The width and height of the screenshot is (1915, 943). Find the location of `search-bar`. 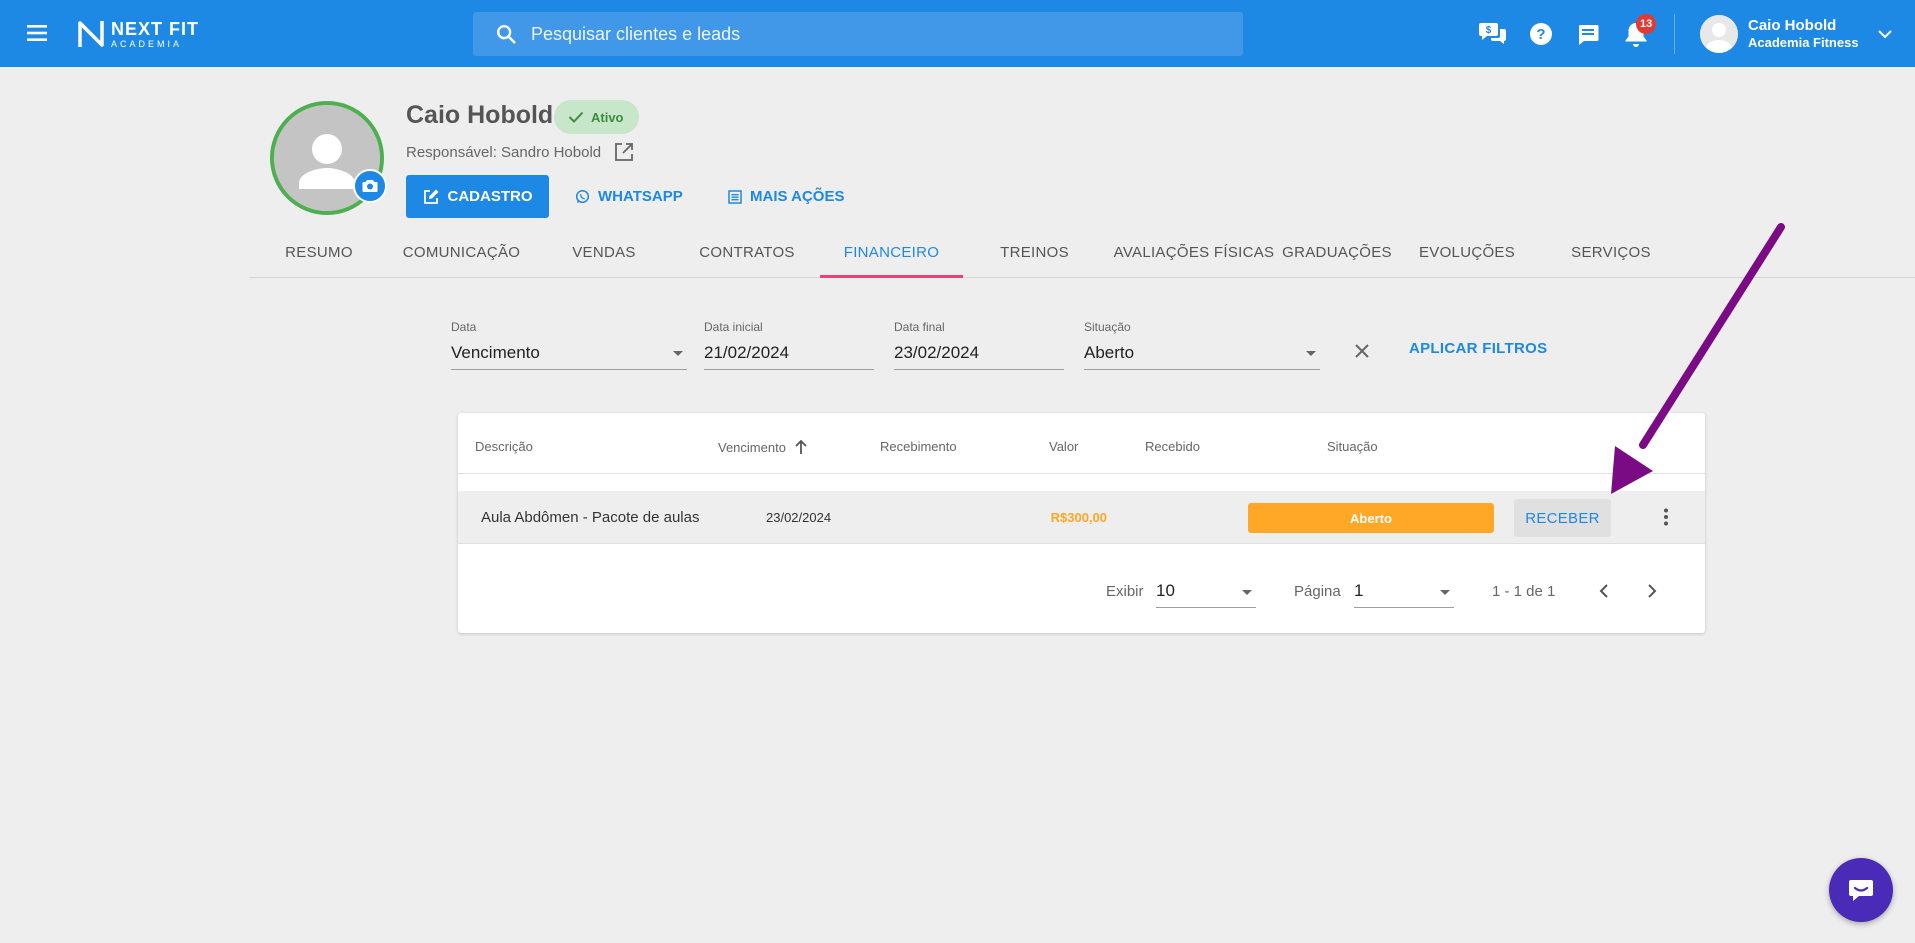

search-bar is located at coordinates (858, 34).